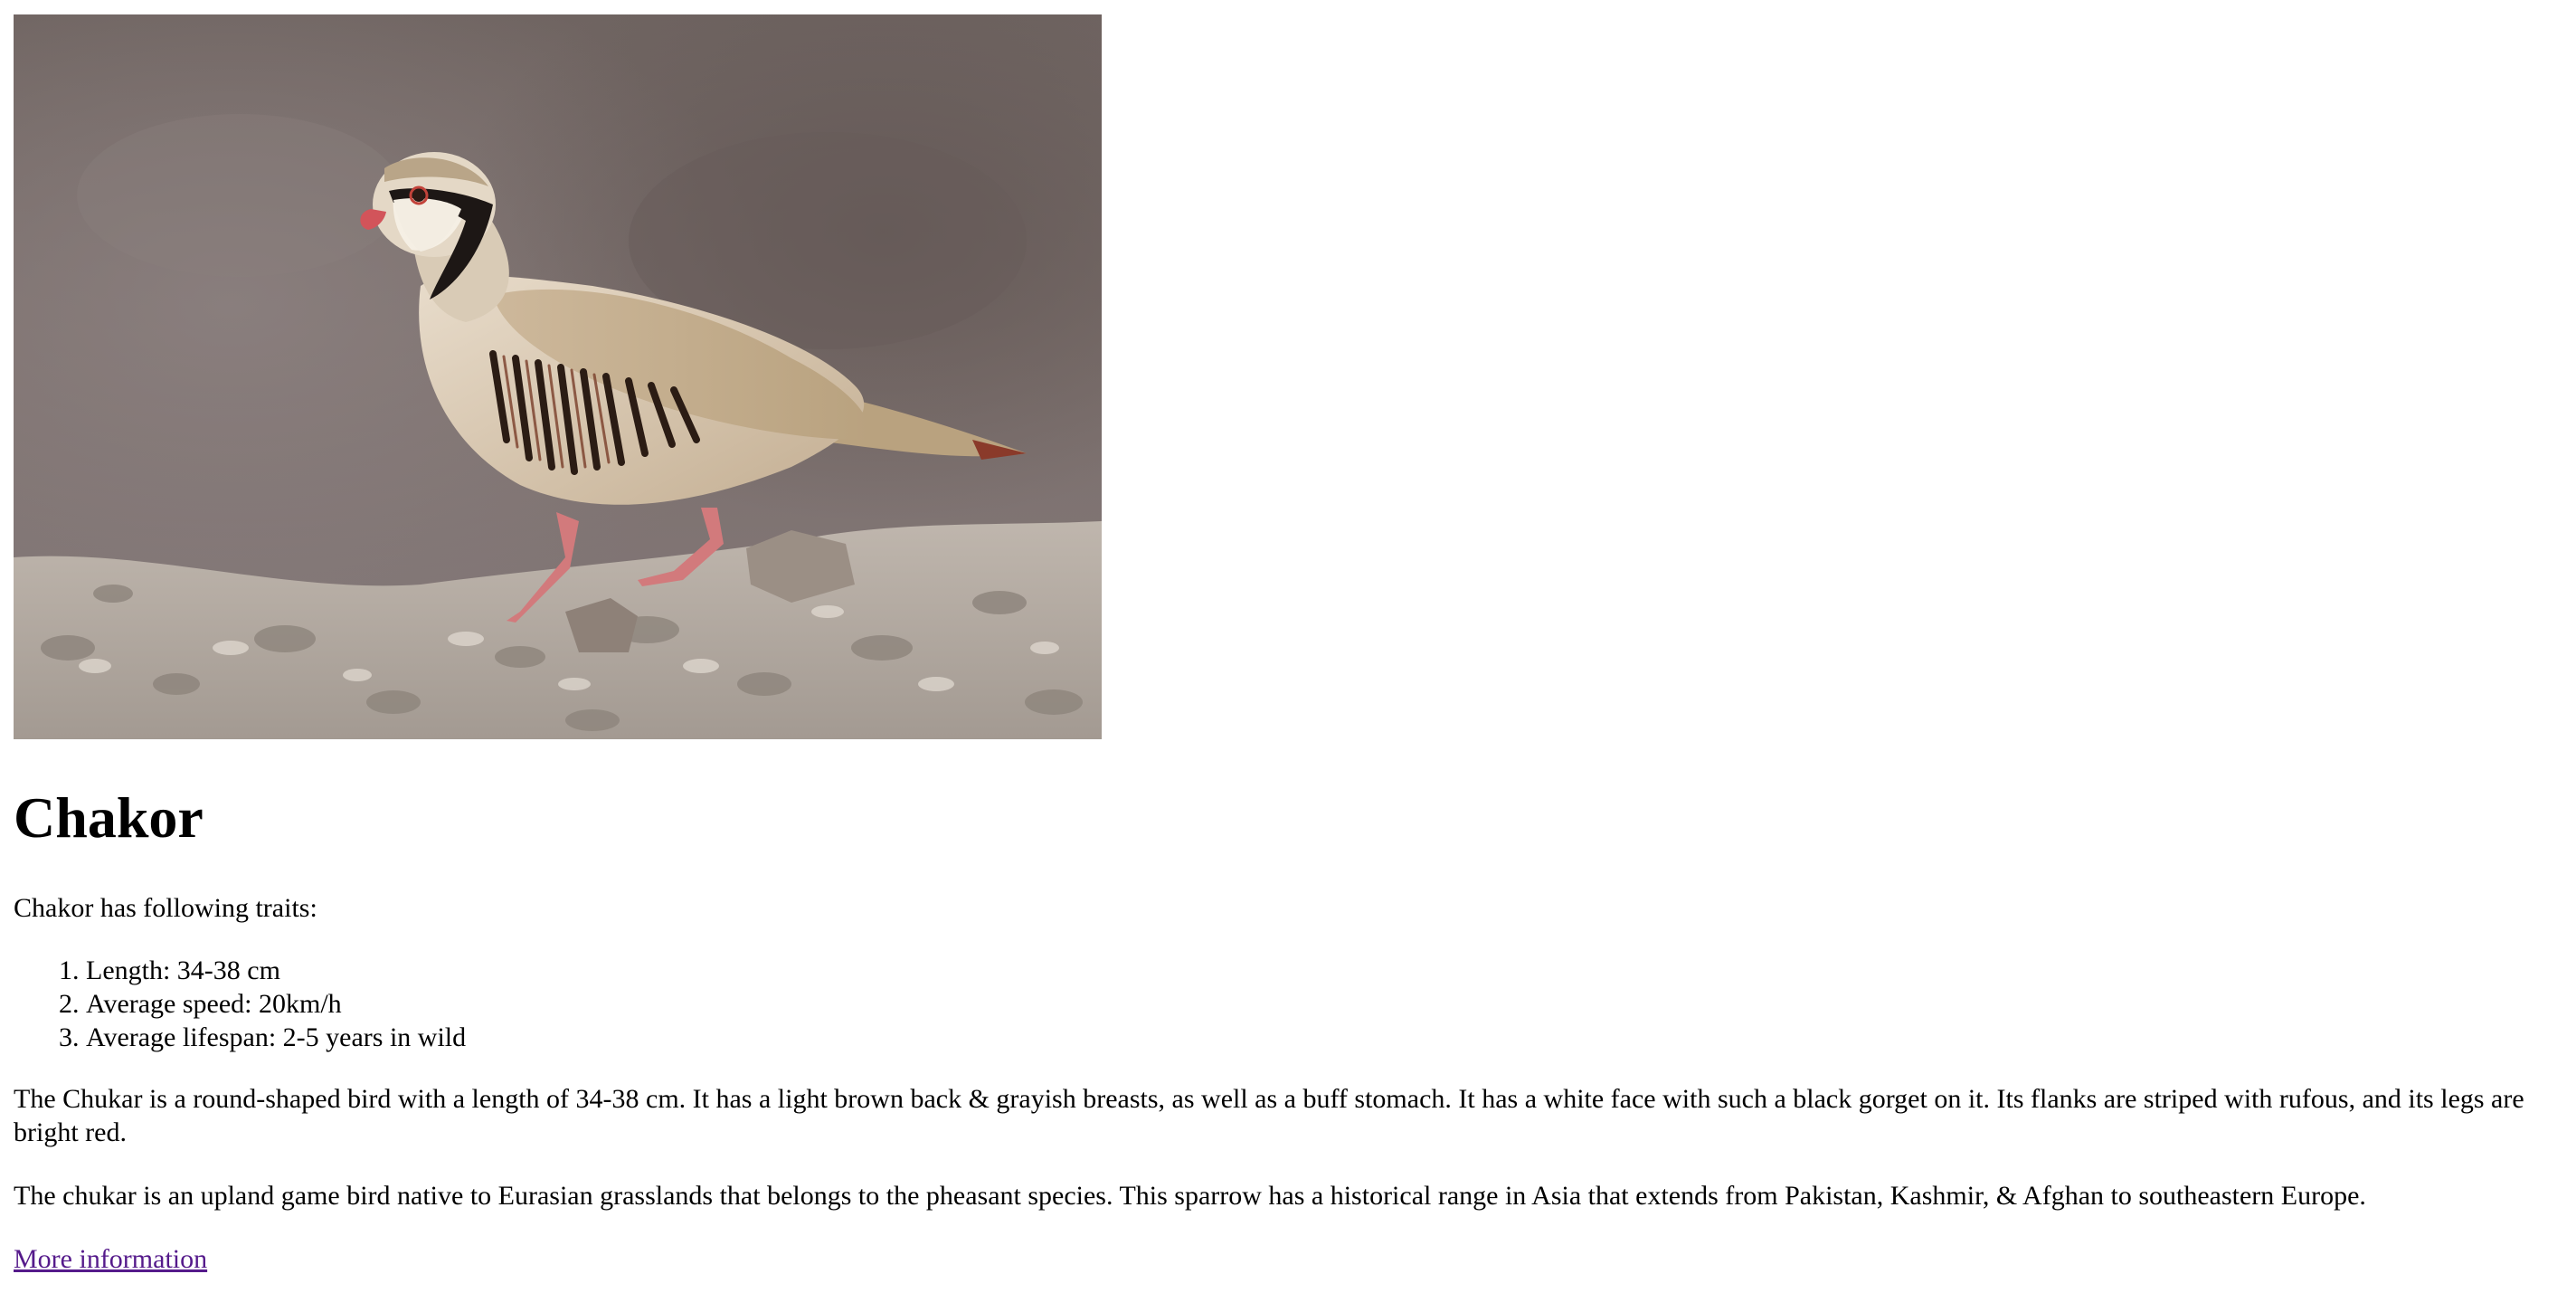 The width and height of the screenshot is (2576, 1312). I want to click on trait-item-speed: Average speed: 20km/h, so click(1324, 1004).